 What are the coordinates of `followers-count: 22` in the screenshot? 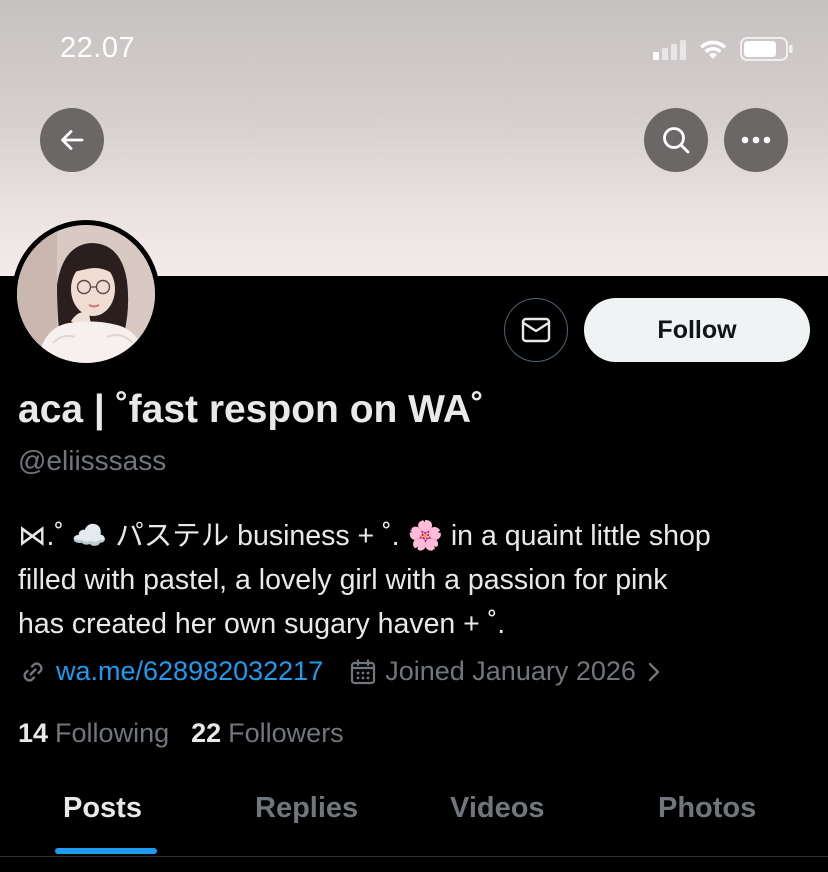 It's located at (206, 733).